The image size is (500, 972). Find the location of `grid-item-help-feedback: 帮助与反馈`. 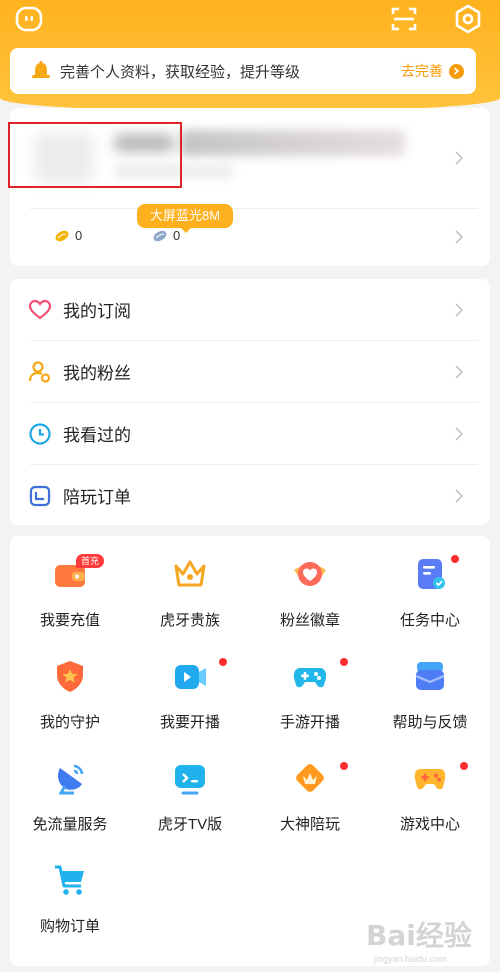

grid-item-help-feedback: 帮助与反馈 is located at coordinates (430, 687).